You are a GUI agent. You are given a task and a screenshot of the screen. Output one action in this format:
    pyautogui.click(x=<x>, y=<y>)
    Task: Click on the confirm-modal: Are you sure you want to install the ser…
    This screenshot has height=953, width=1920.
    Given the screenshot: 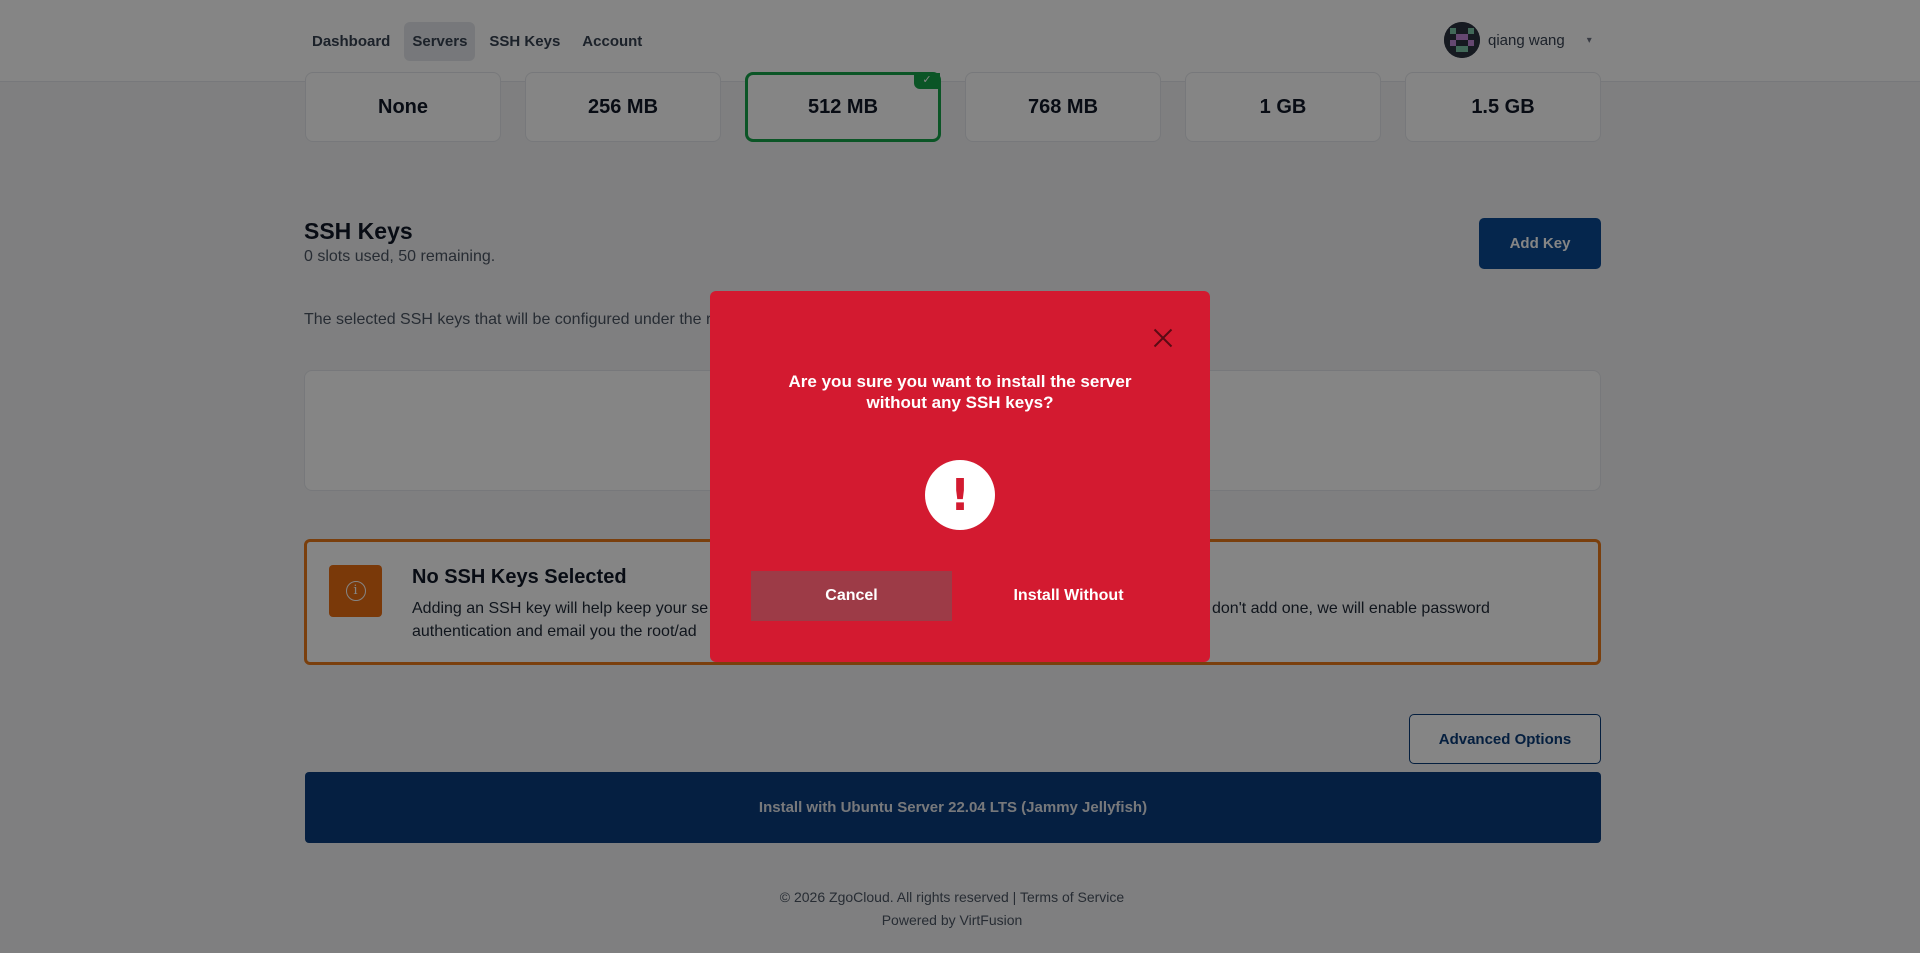 What is the action you would take?
    pyautogui.click(x=960, y=476)
    